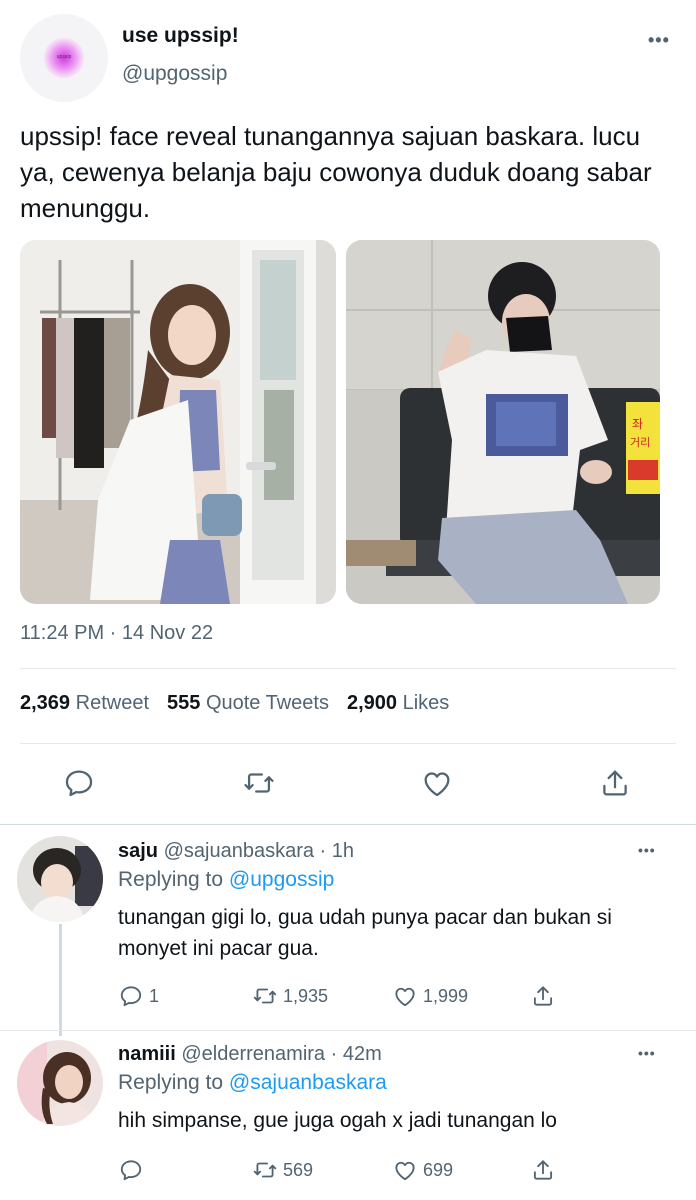 The image size is (696, 1200). Describe the element at coordinates (438, 1169) in the screenshot. I see `like-count: 699` at that location.